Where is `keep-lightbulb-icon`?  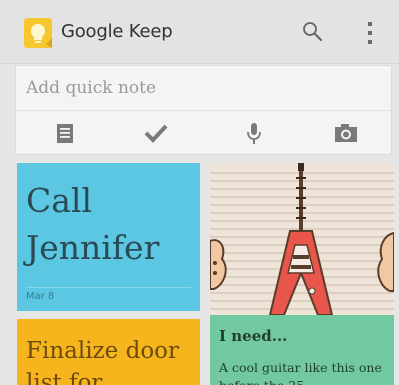
keep-lightbulb-icon is located at coordinates (38, 33).